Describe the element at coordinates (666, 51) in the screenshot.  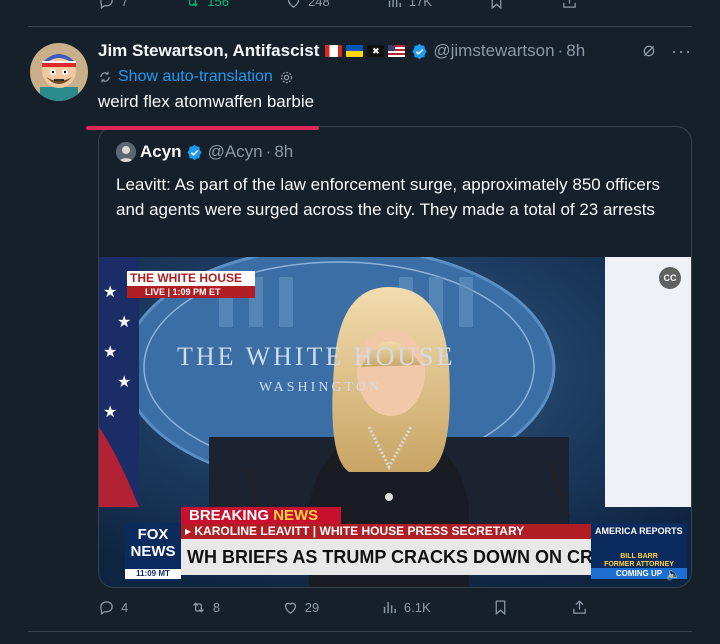
I see `header-actions: ···` at that location.